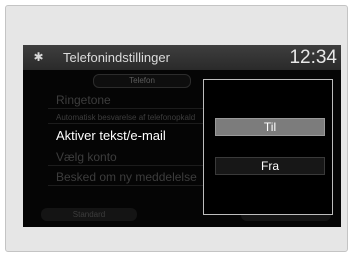 This screenshot has width=353, height=257. Describe the element at coordinates (142, 81) in the screenshot. I see `tab-telefon: Telefon` at that location.